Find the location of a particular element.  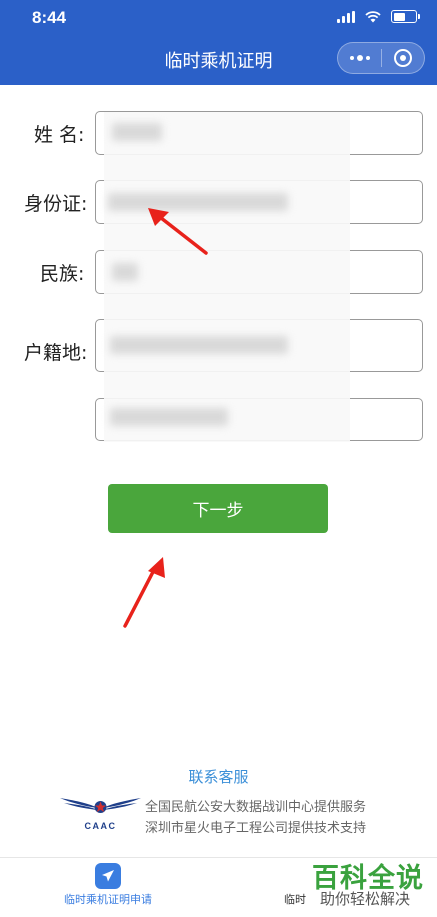

header-bar: 8:44 临时乘机证明 is located at coordinates (218, 42).